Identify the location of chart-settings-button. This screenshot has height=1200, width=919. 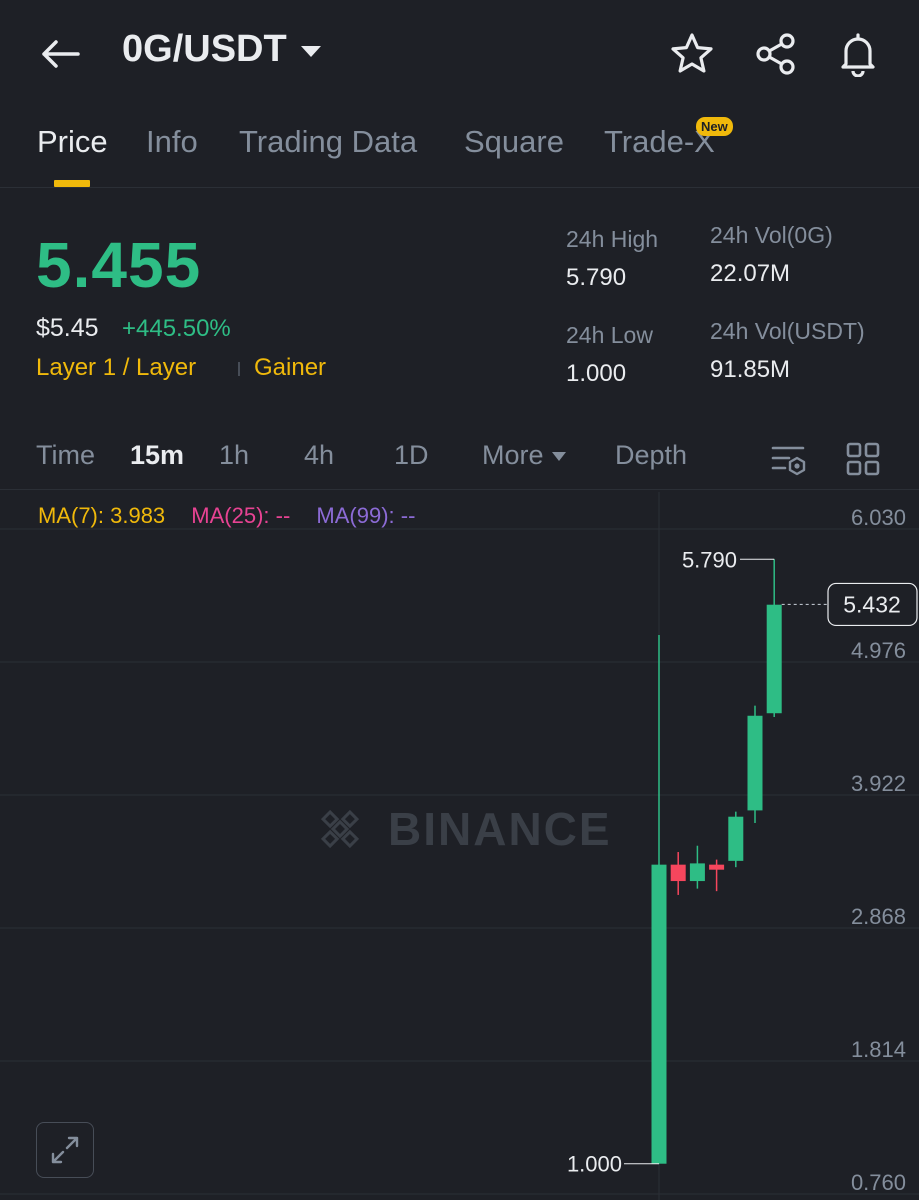
(789, 459).